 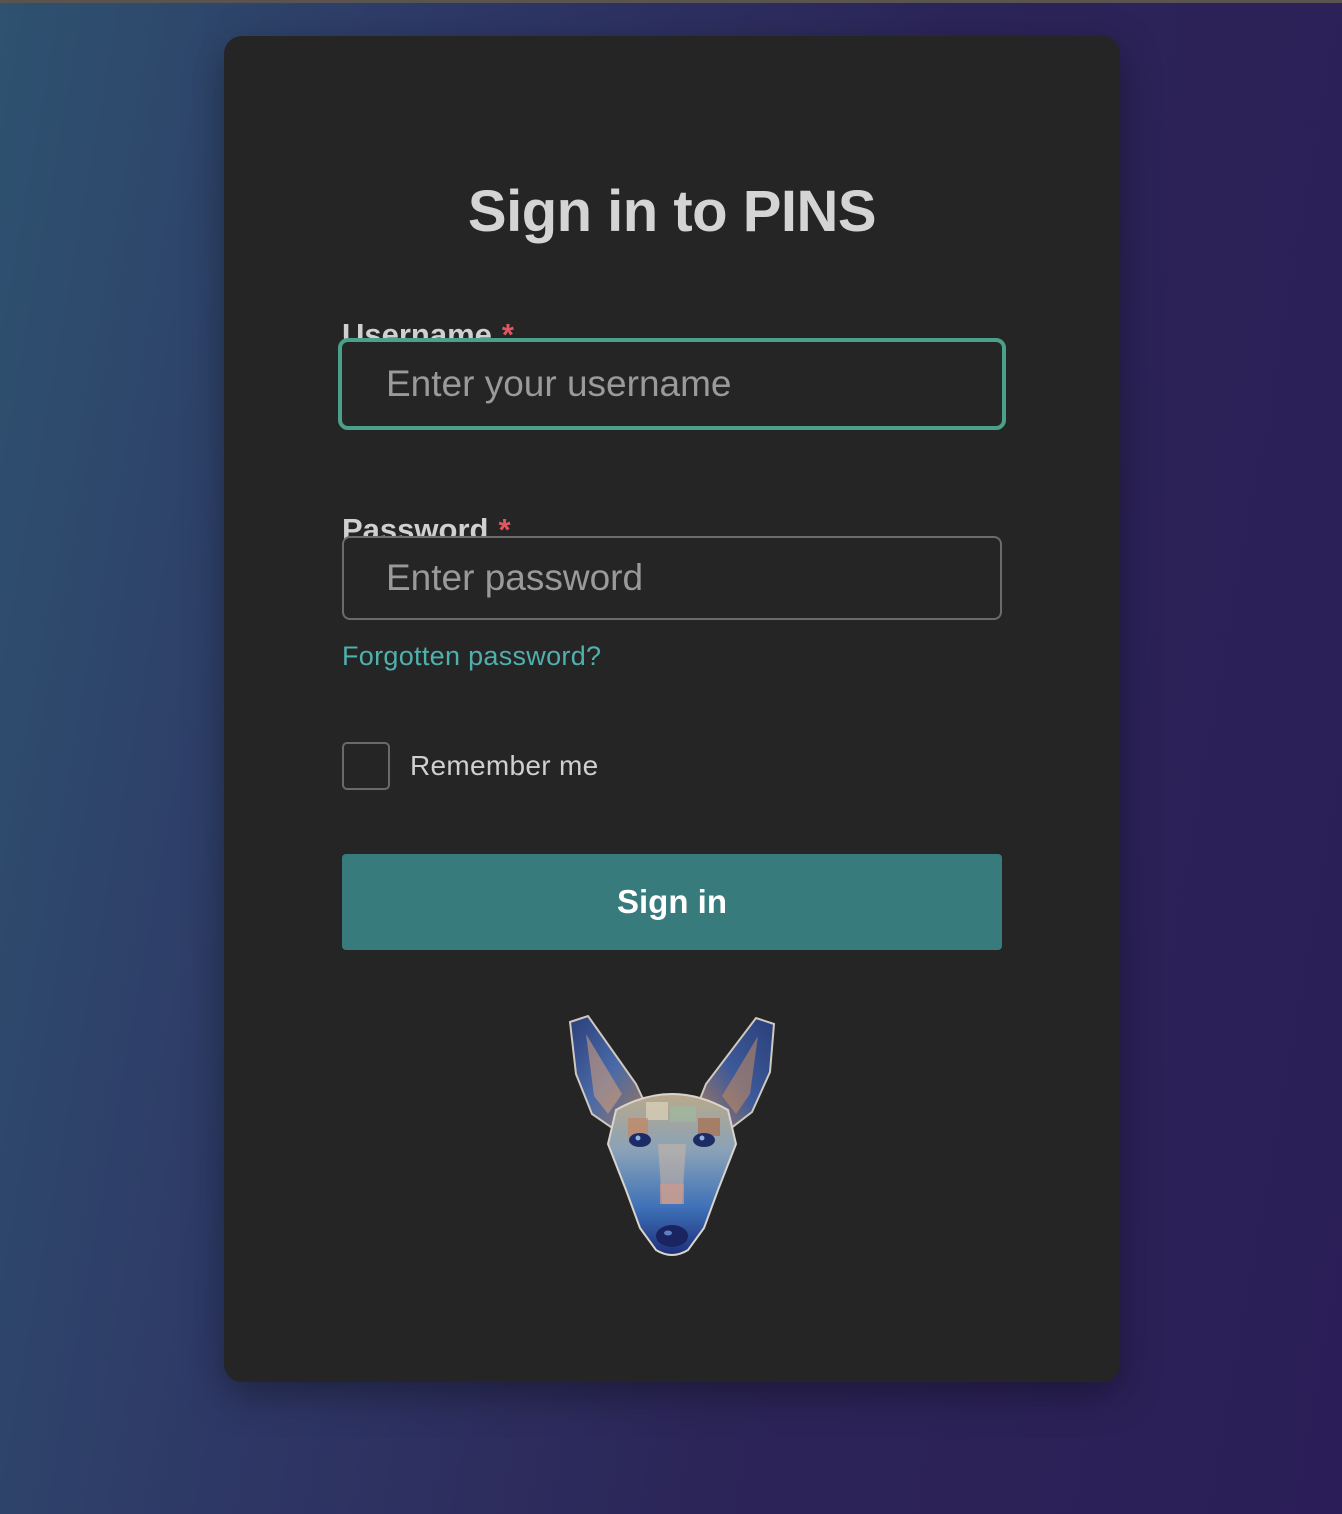 I want to click on password-input, so click(x=672, y=578).